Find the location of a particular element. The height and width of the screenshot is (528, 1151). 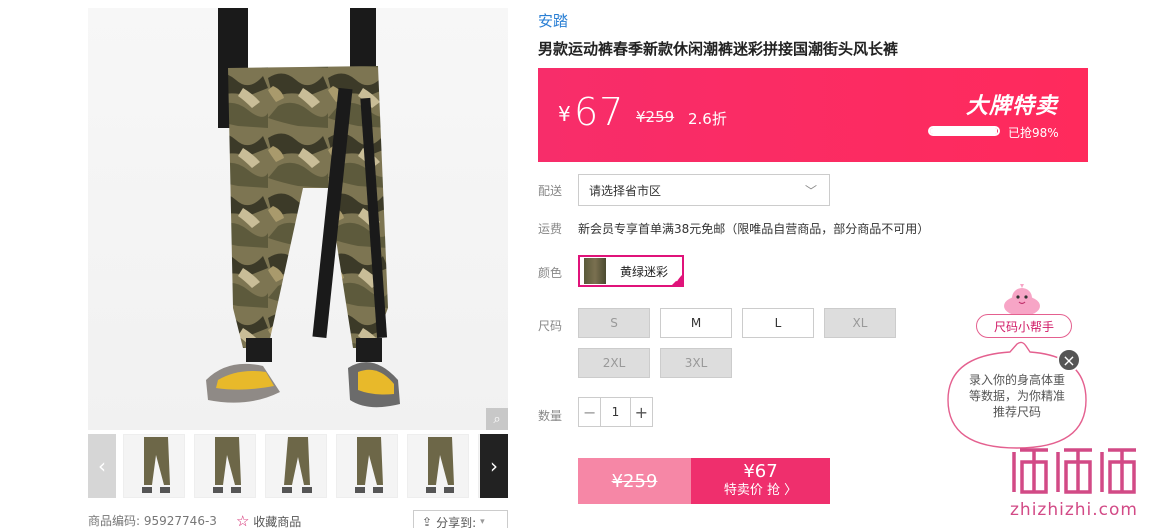

size-helper-text: 录入你的身高体重等数据，为你精准推荐尺码 is located at coordinates (1016, 396).